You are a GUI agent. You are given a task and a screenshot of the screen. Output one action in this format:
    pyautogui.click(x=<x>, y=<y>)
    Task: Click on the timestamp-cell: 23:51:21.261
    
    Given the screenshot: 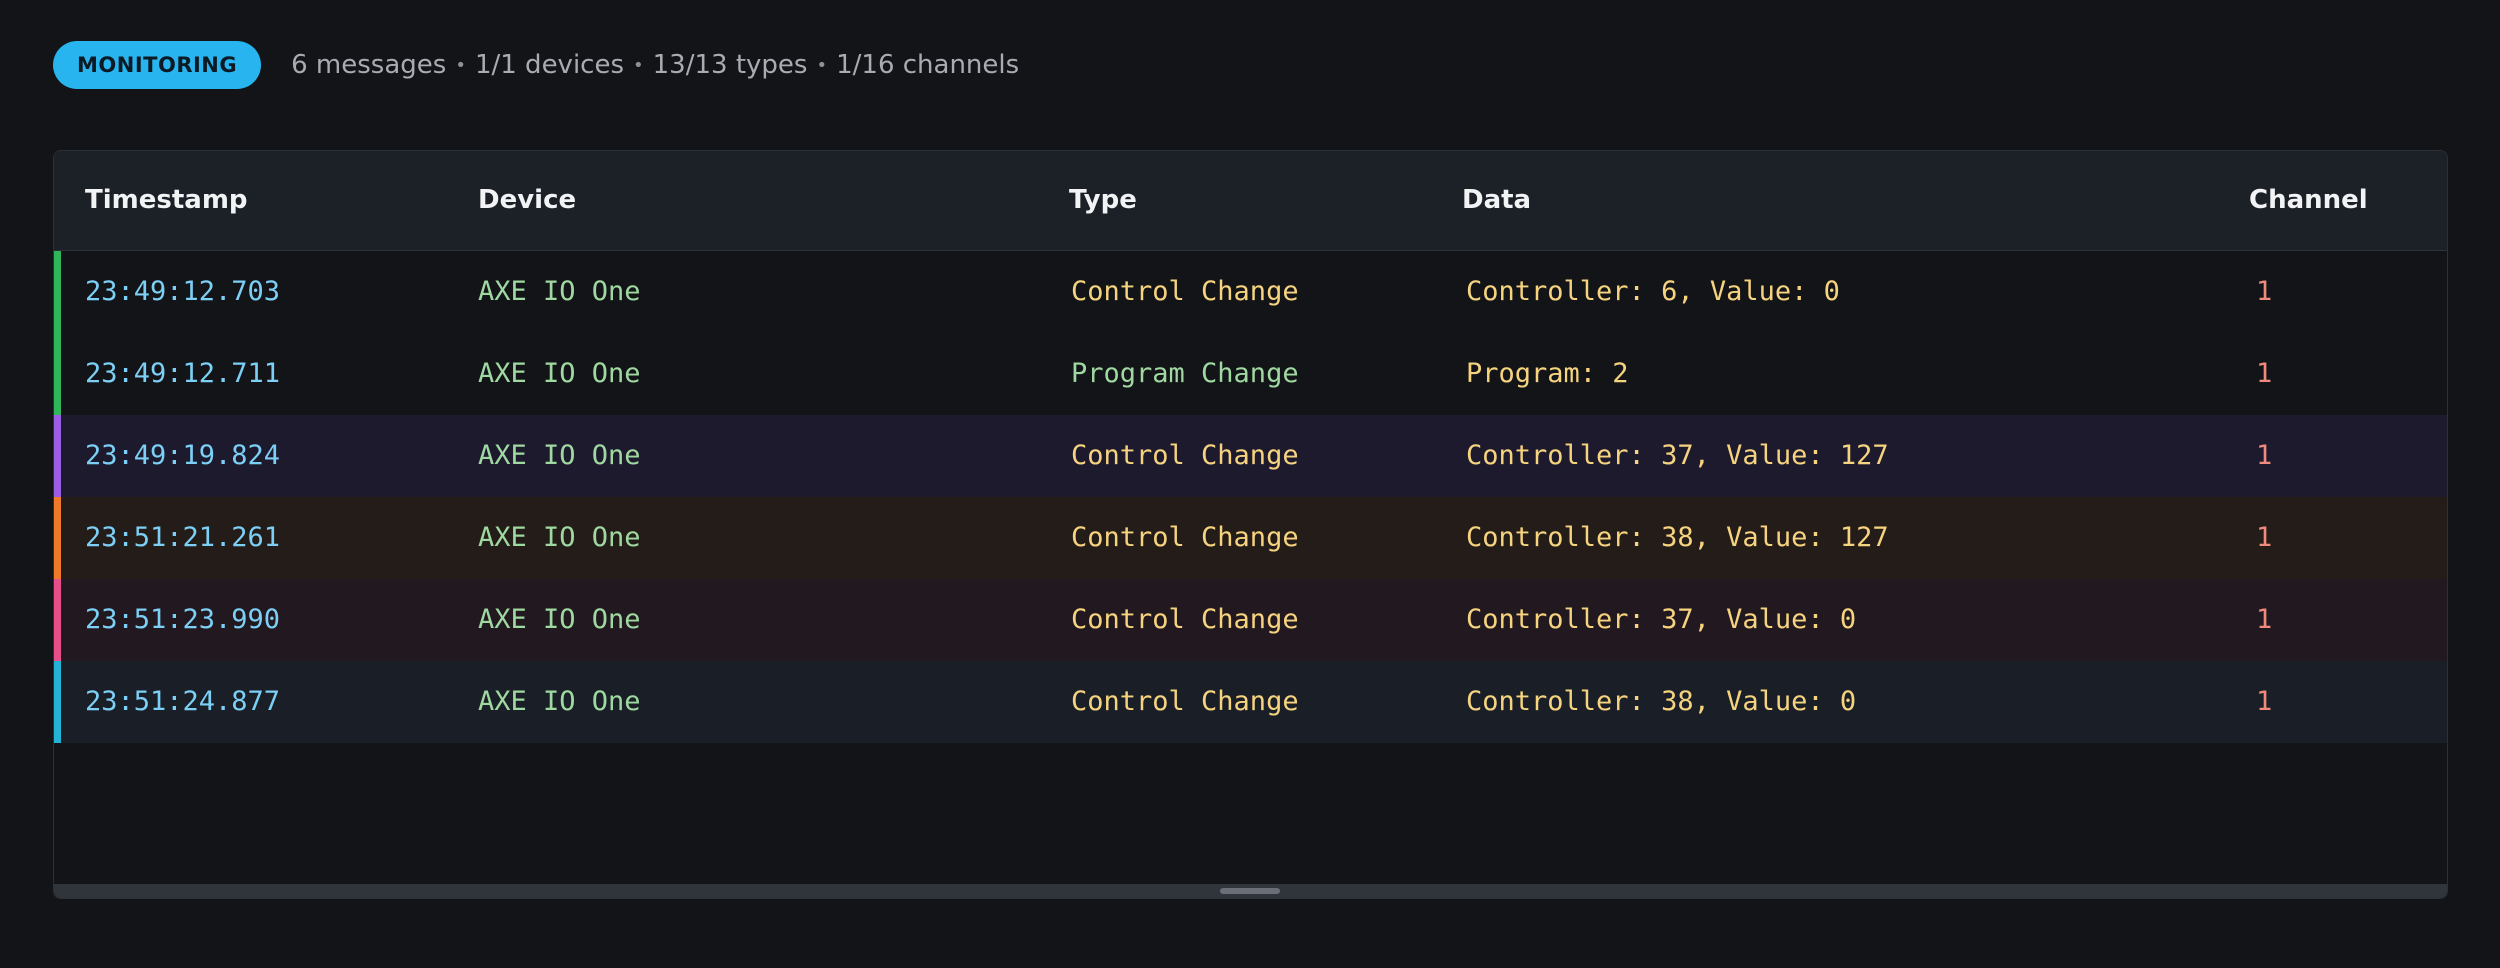 What is the action you would take?
    pyautogui.click(x=183, y=537)
    